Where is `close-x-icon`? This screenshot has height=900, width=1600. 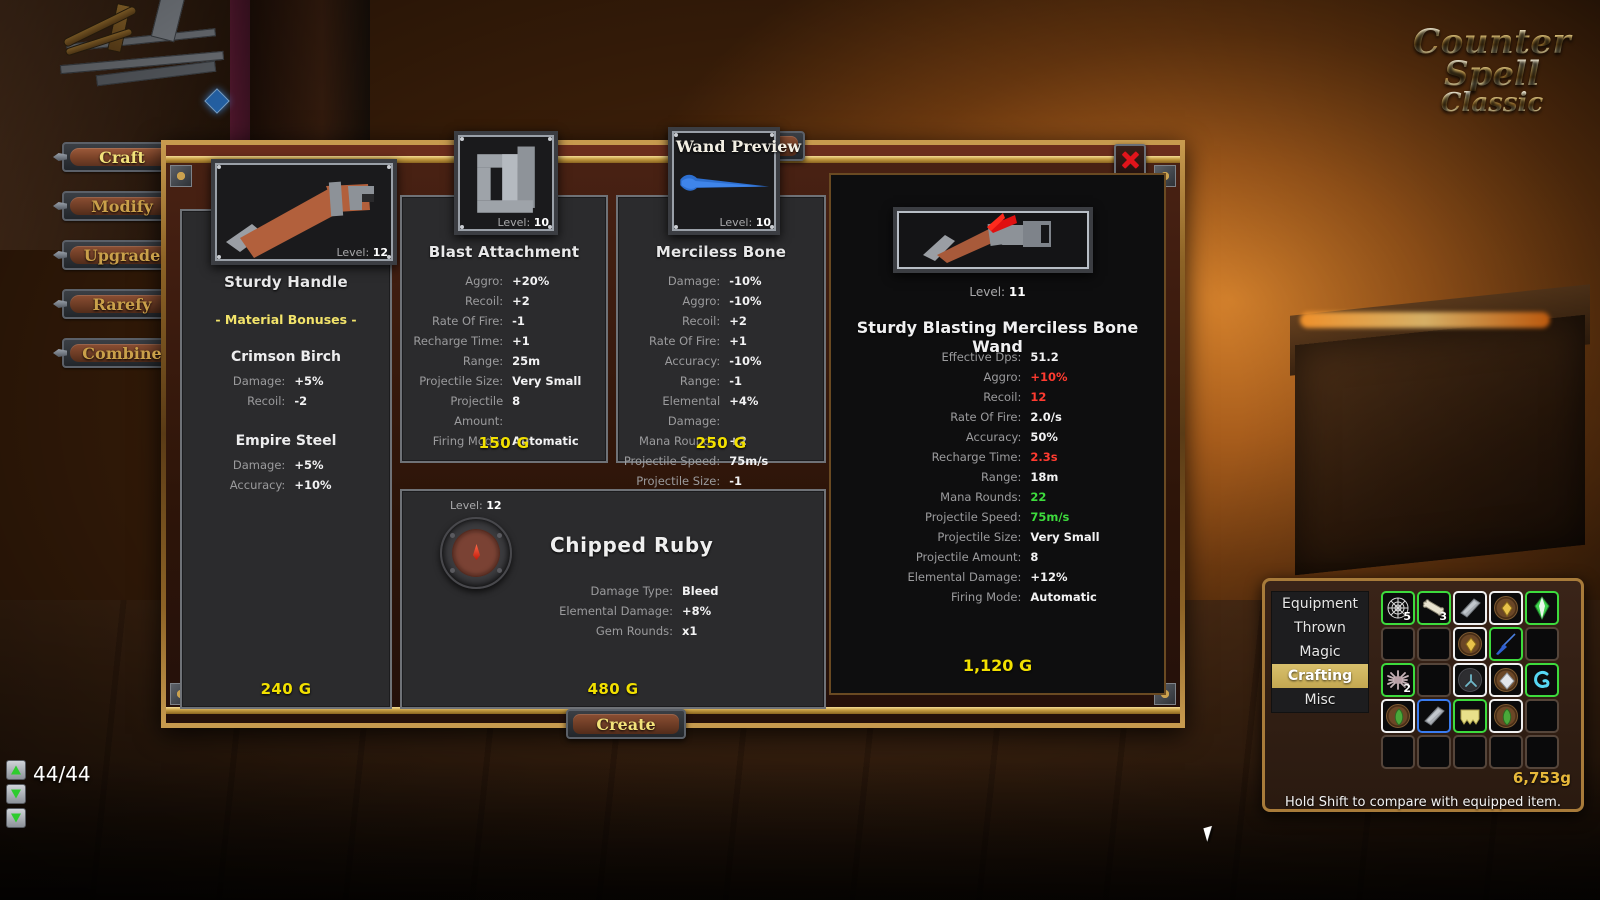 close-x-icon is located at coordinates (1130, 160).